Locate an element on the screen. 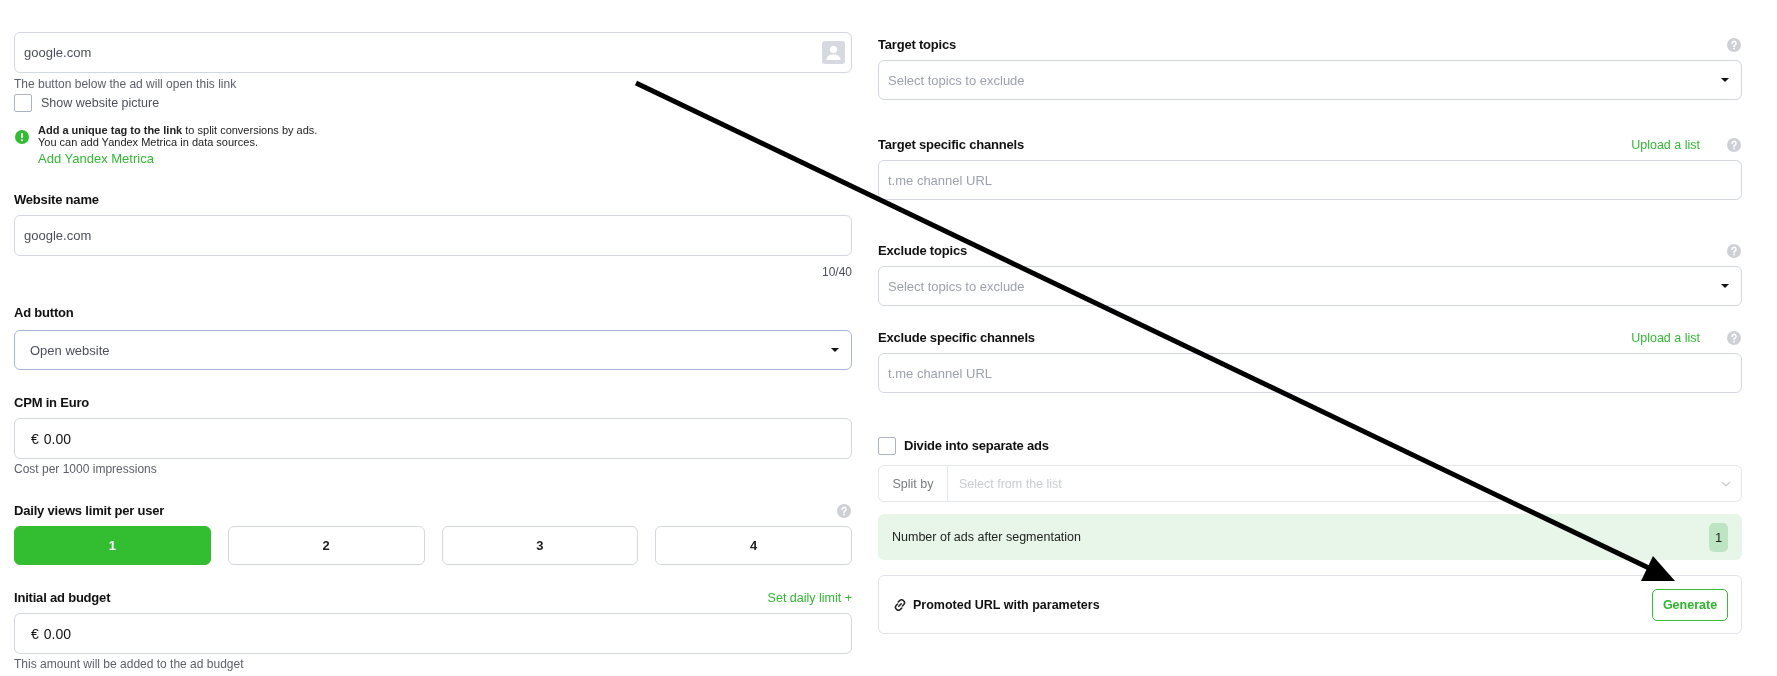 This screenshot has height=676, width=1777. helper-text: Cost per 1000 impressions is located at coordinates (86, 469).